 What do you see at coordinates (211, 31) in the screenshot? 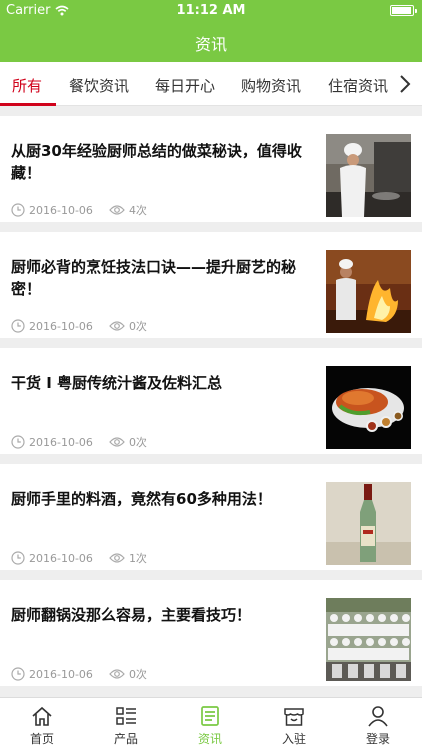
I see `header: Carrier 11:12 AM 资讯` at bounding box center [211, 31].